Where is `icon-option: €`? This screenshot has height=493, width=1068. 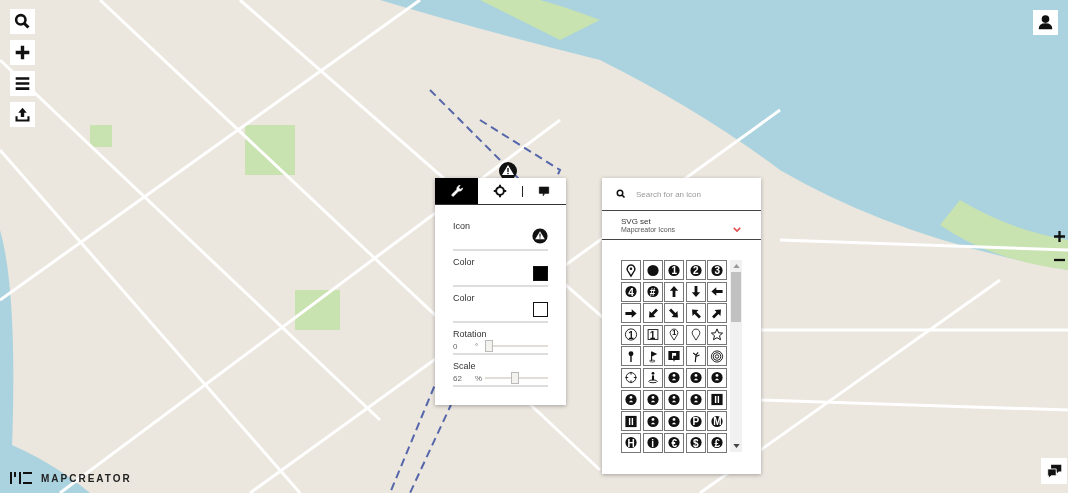
icon-option: € is located at coordinates (674, 442).